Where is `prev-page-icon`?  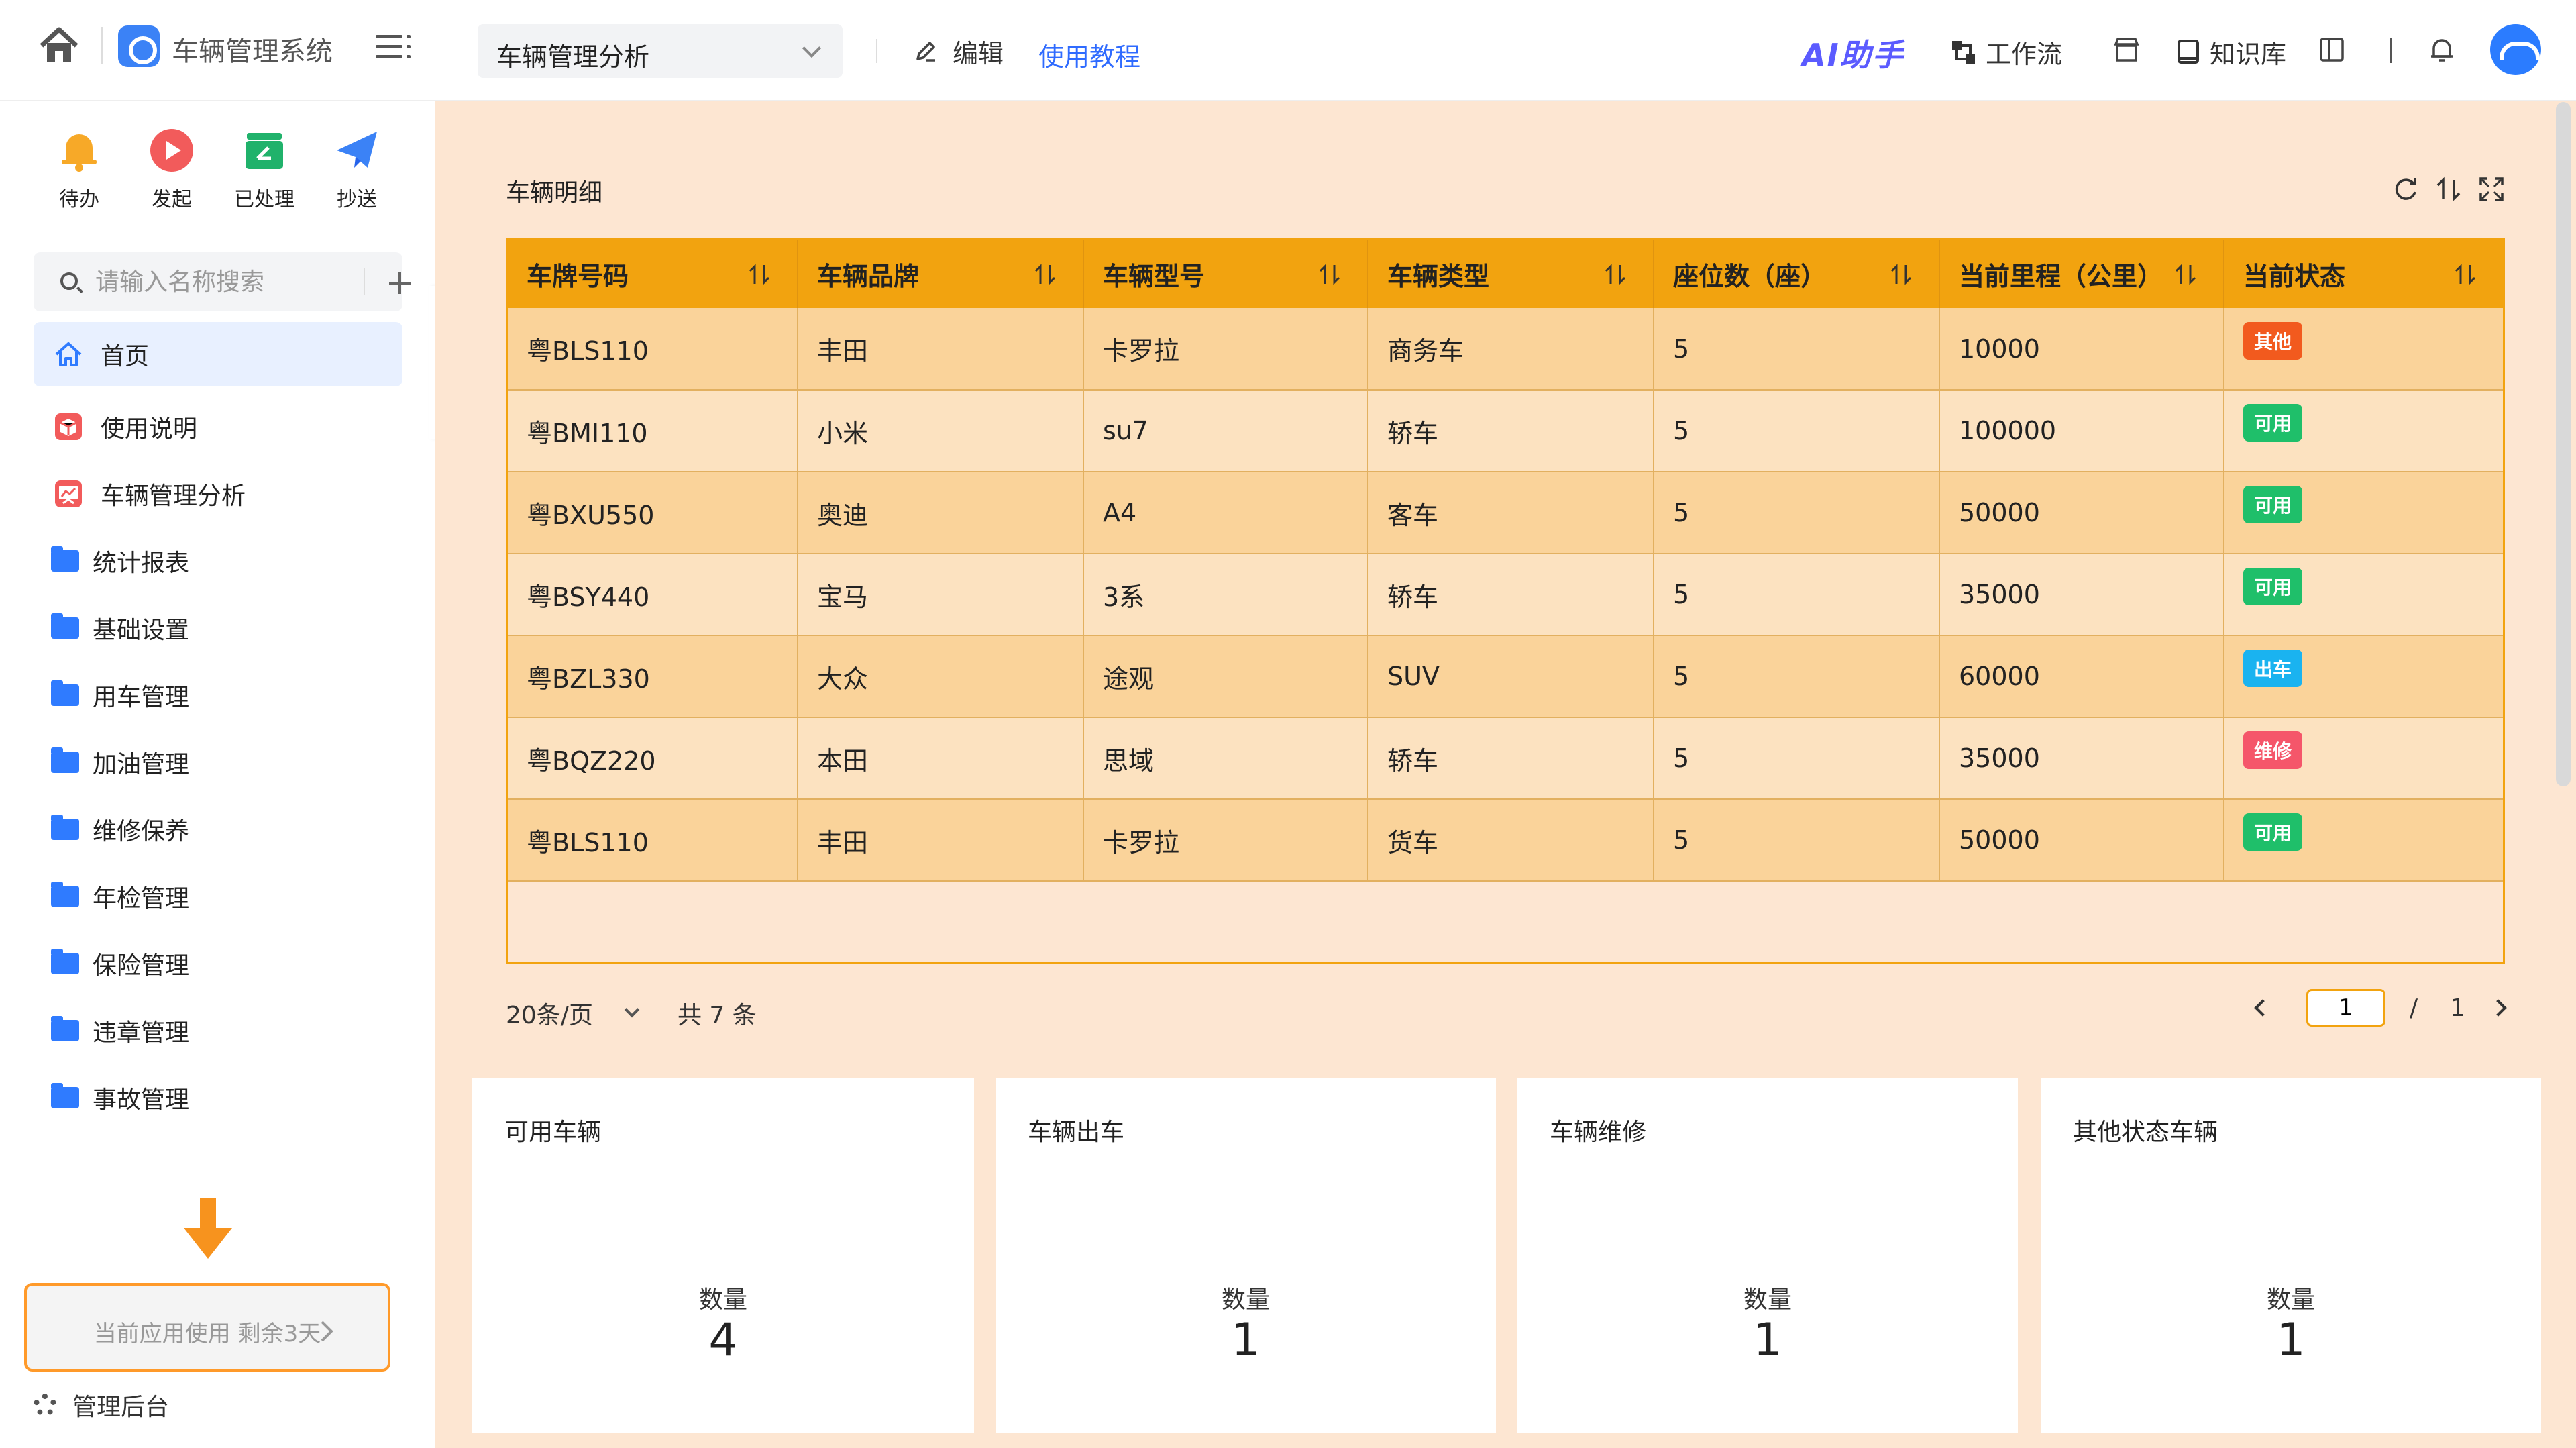 prev-page-icon is located at coordinates (2262, 1008).